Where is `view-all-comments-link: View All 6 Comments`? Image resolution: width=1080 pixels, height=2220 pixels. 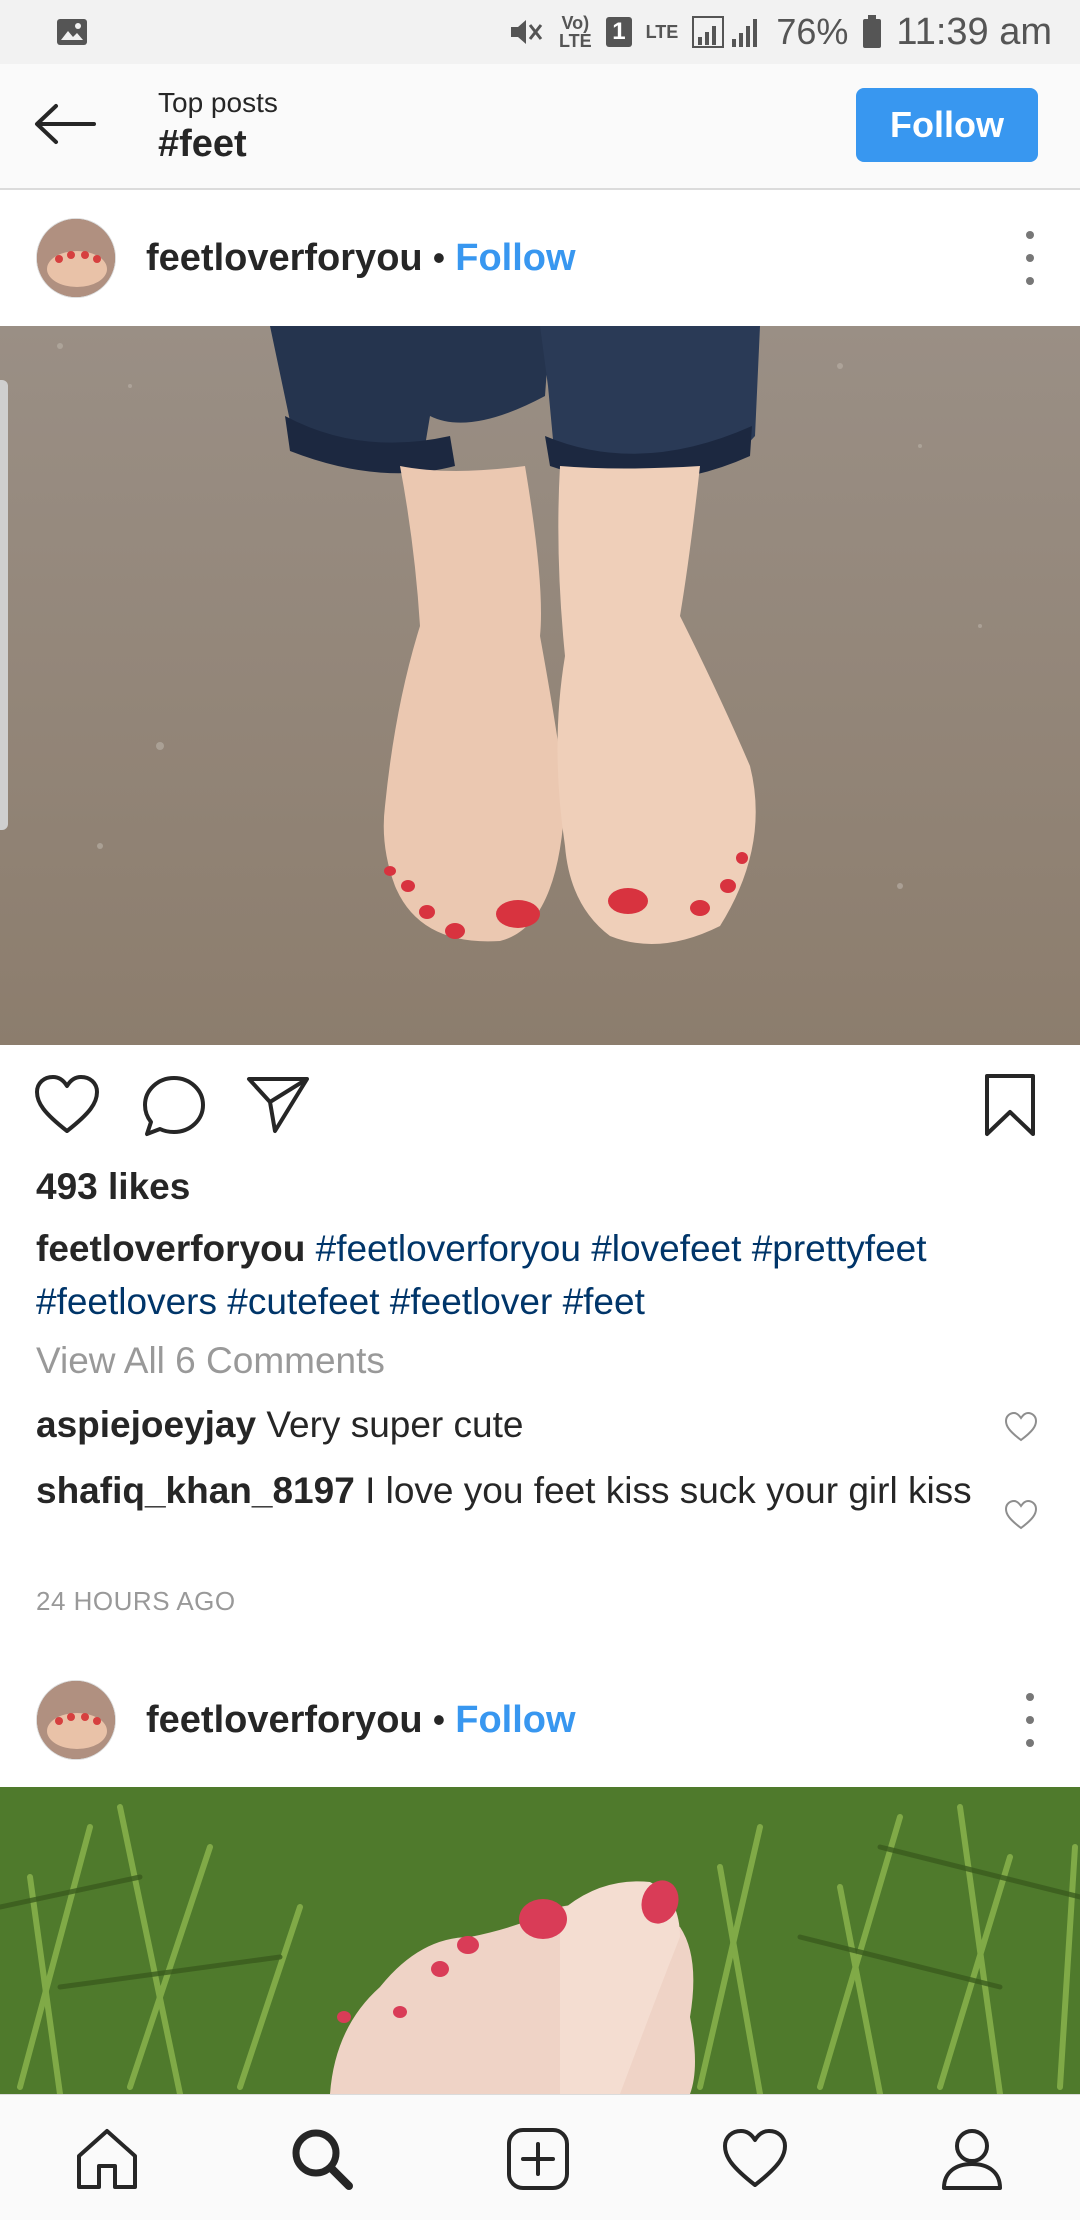 view-all-comments-link: View All 6 Comments is located at coordinates (210, 1361).